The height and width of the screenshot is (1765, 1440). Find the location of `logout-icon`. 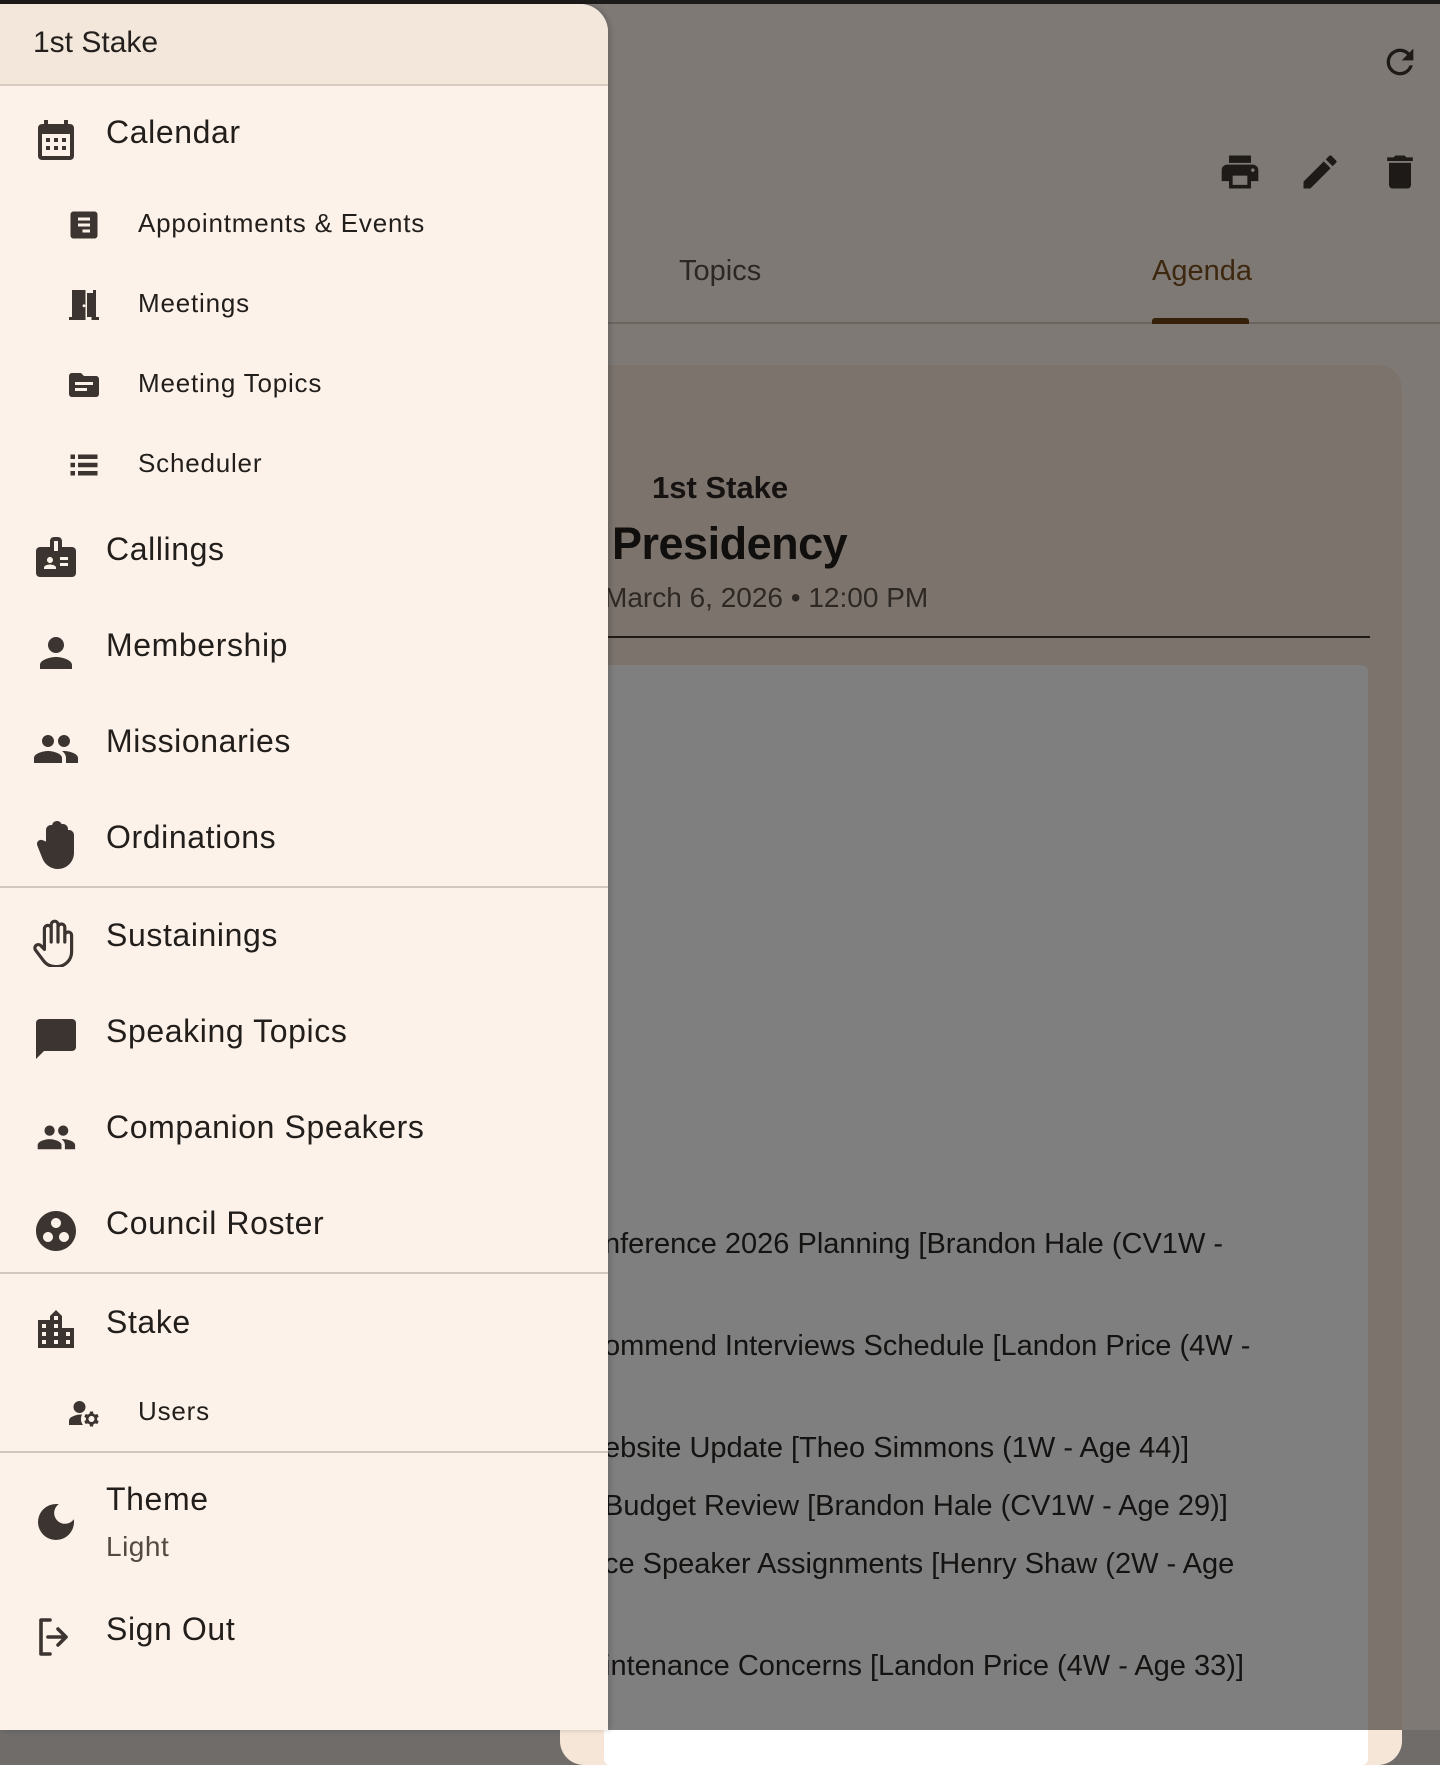

logout-icon is located at coordinates (56, 1637).